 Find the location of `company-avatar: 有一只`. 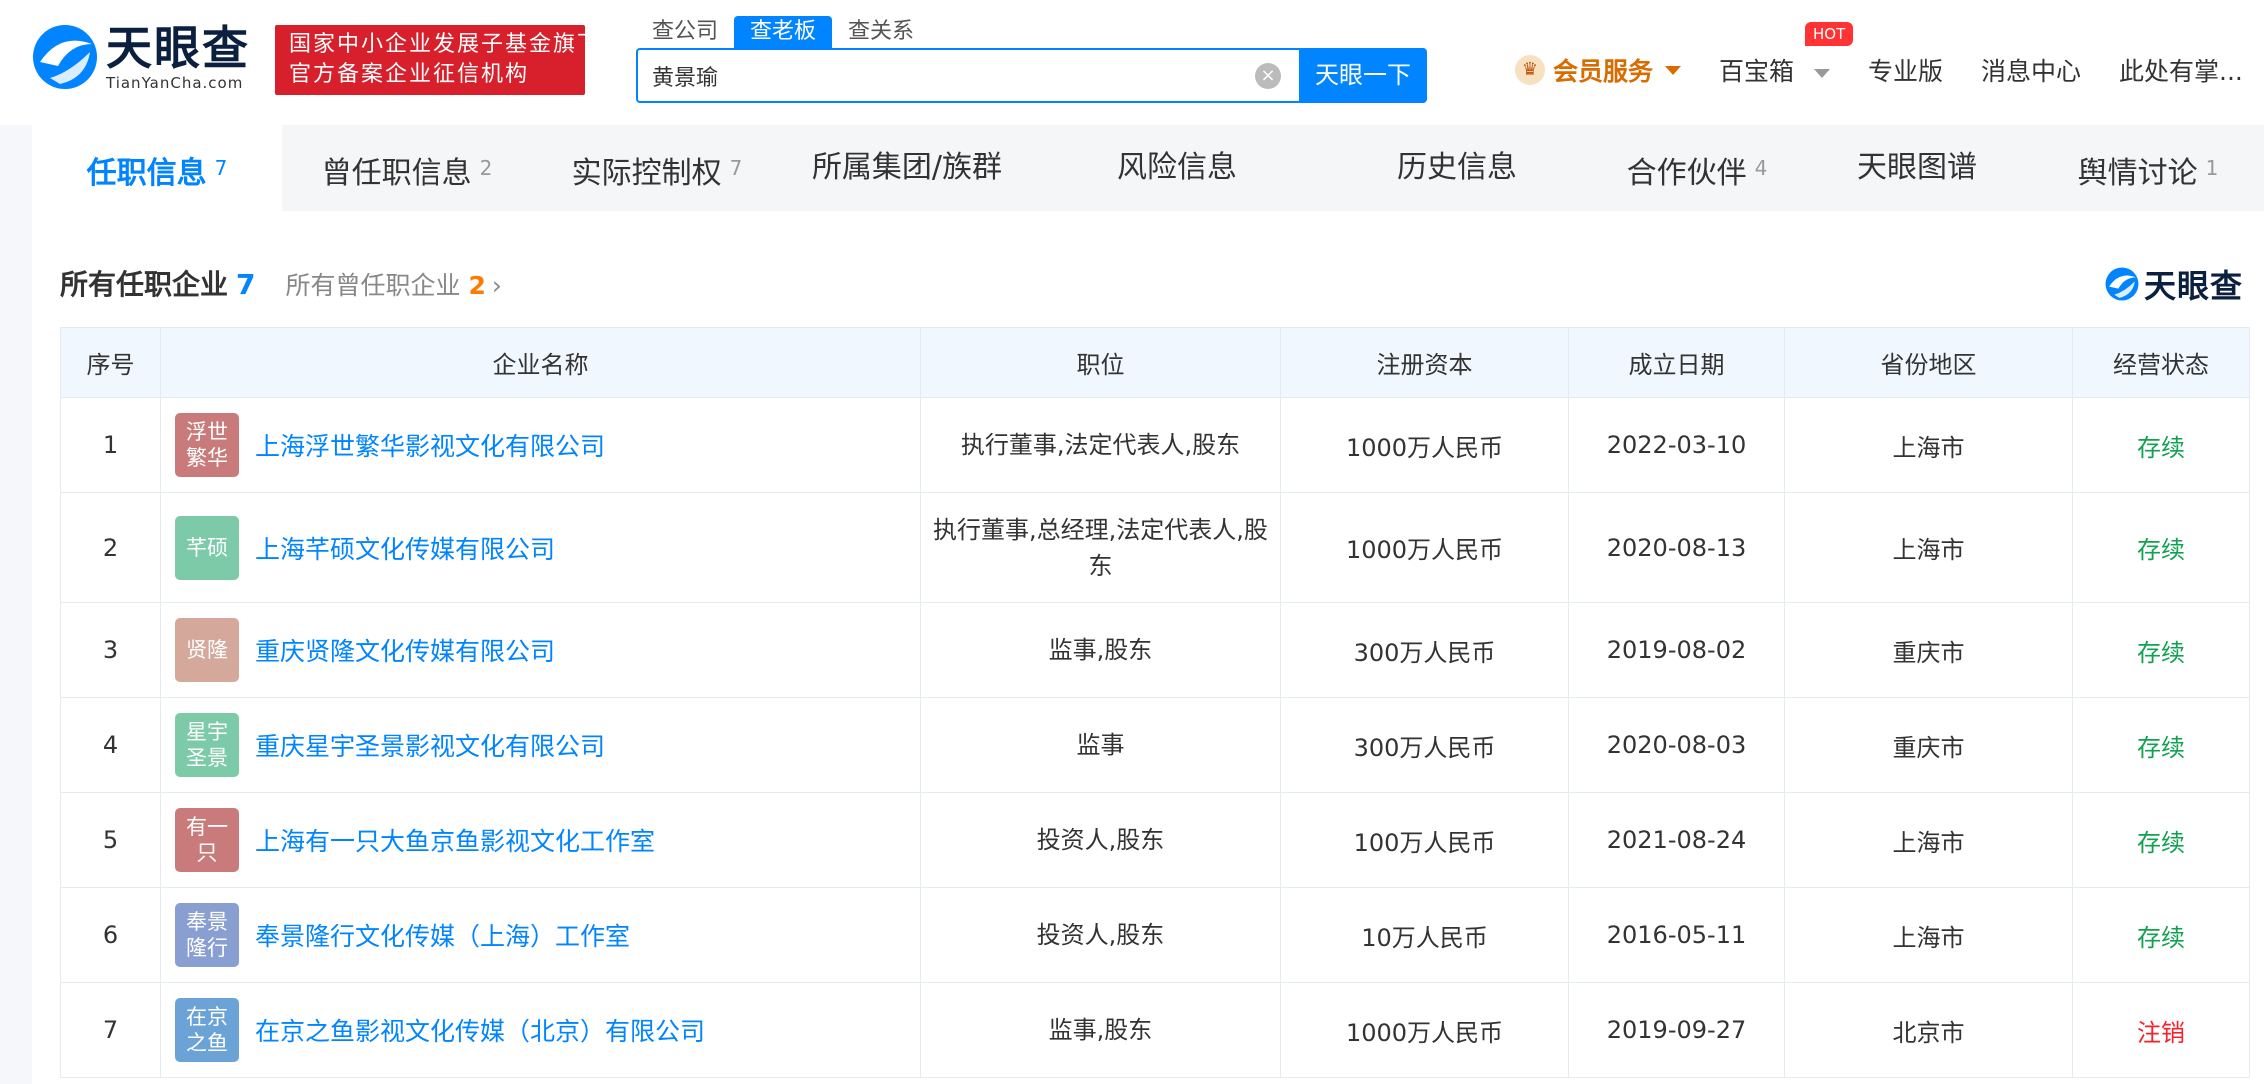

company-avatar: 有一只 is located at coordinates (207, 840).